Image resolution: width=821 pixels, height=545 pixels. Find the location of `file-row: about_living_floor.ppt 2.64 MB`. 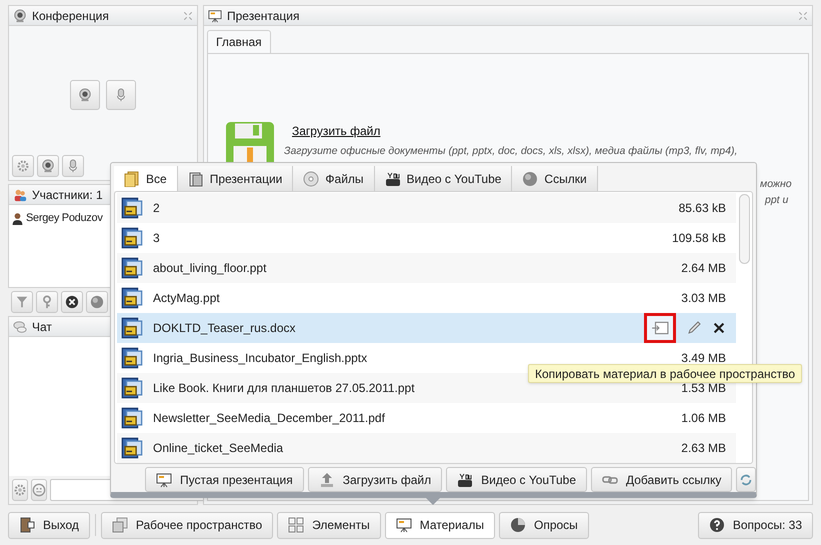

file-row: about_living_floor.ppt 2.64 MB is located at coordinates (426, 268).